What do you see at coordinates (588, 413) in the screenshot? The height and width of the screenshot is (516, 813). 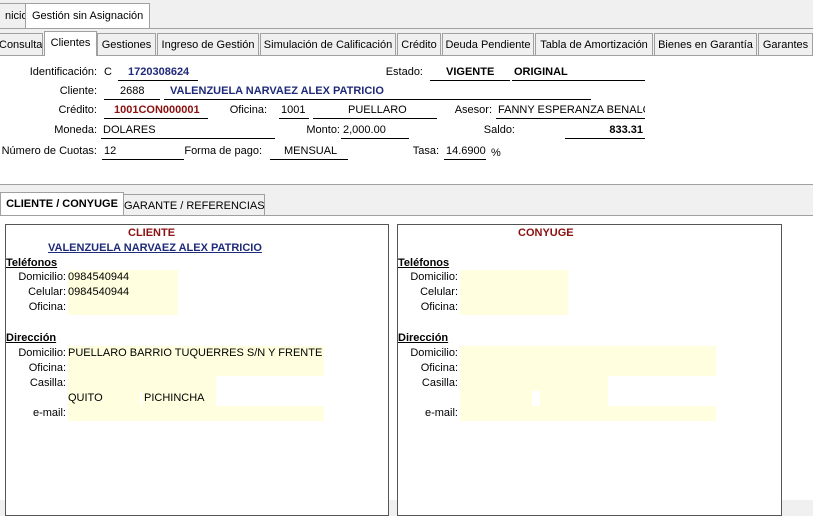 I see `conyuge-email-field` at bounding box center [588, 413].